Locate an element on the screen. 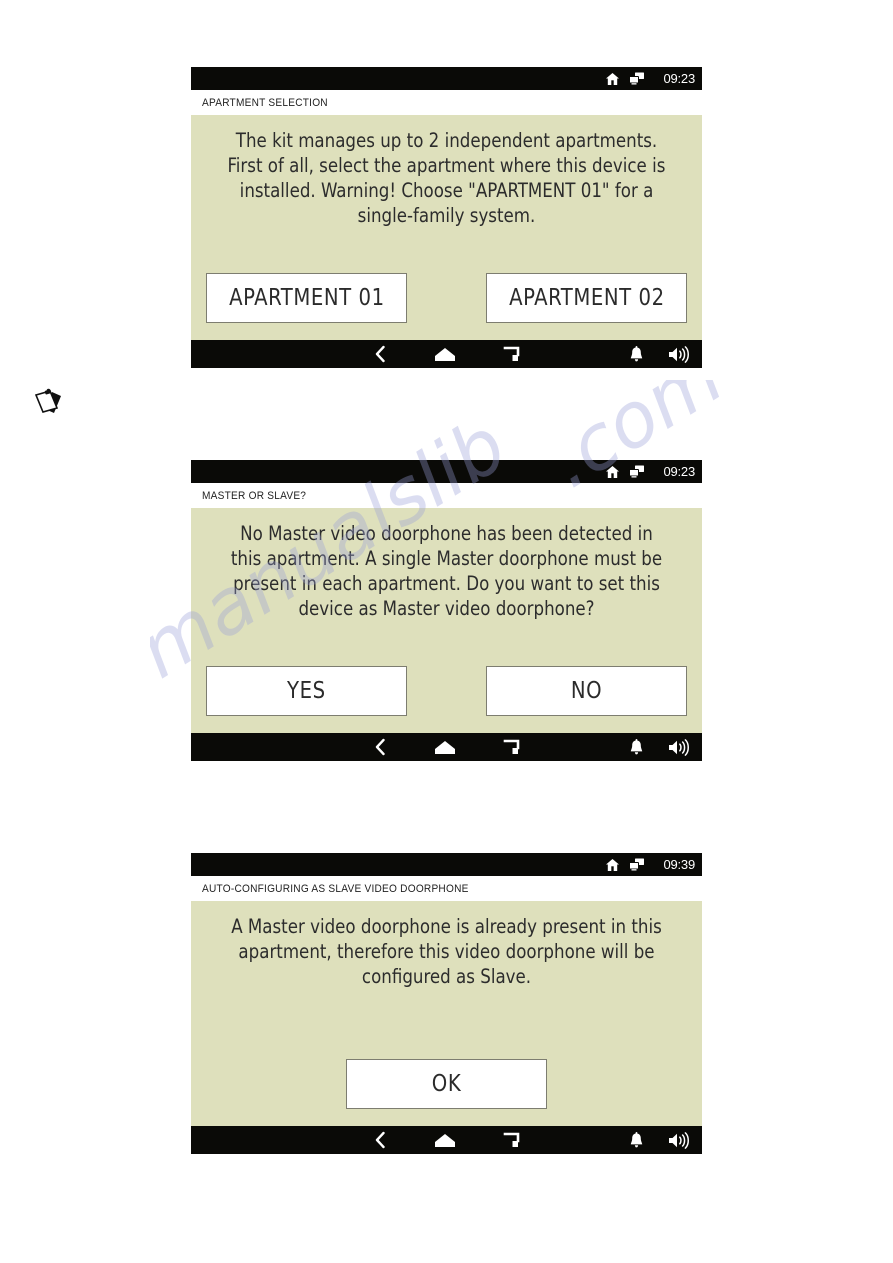  clipboard-note-icon is located at coordinates (47, 400).